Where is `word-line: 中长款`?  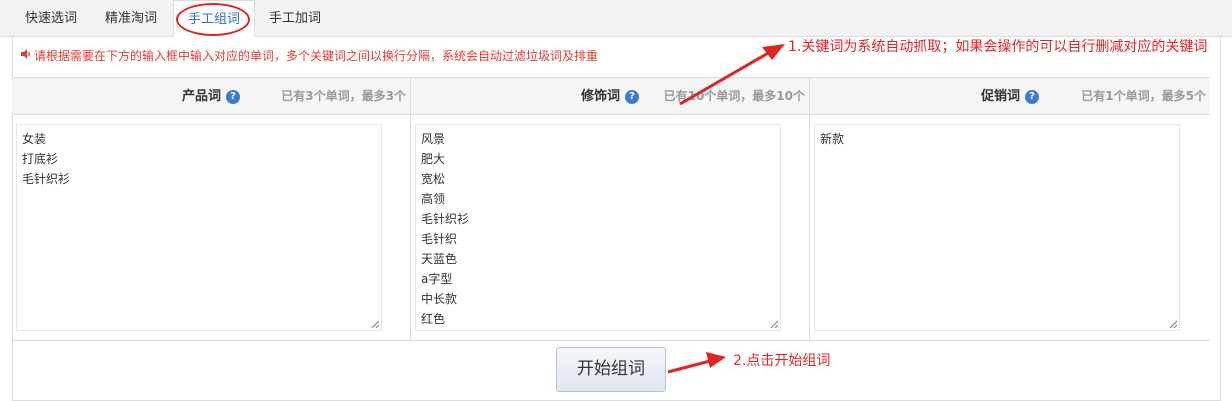 word-line: 中长款 is located at coordinates (439, 299).